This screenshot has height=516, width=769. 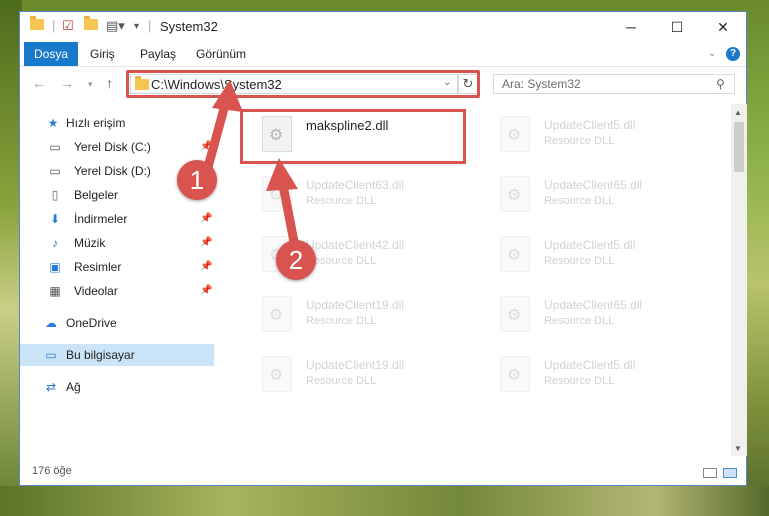 I want to click on annotation-arrows, so click(x=250, y=168).